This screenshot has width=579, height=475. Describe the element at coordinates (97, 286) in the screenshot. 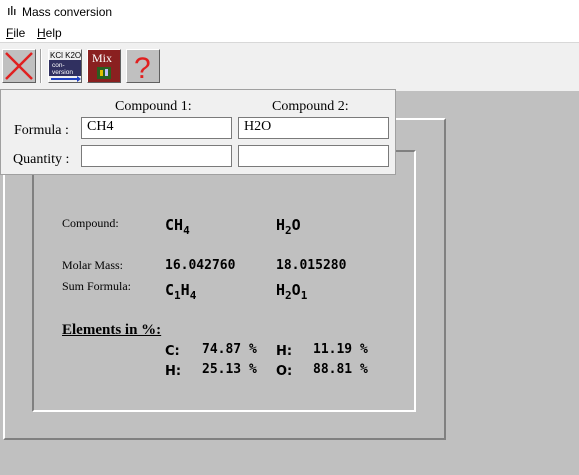

I see `sum-formula-label: Sum Formula:` at that location.